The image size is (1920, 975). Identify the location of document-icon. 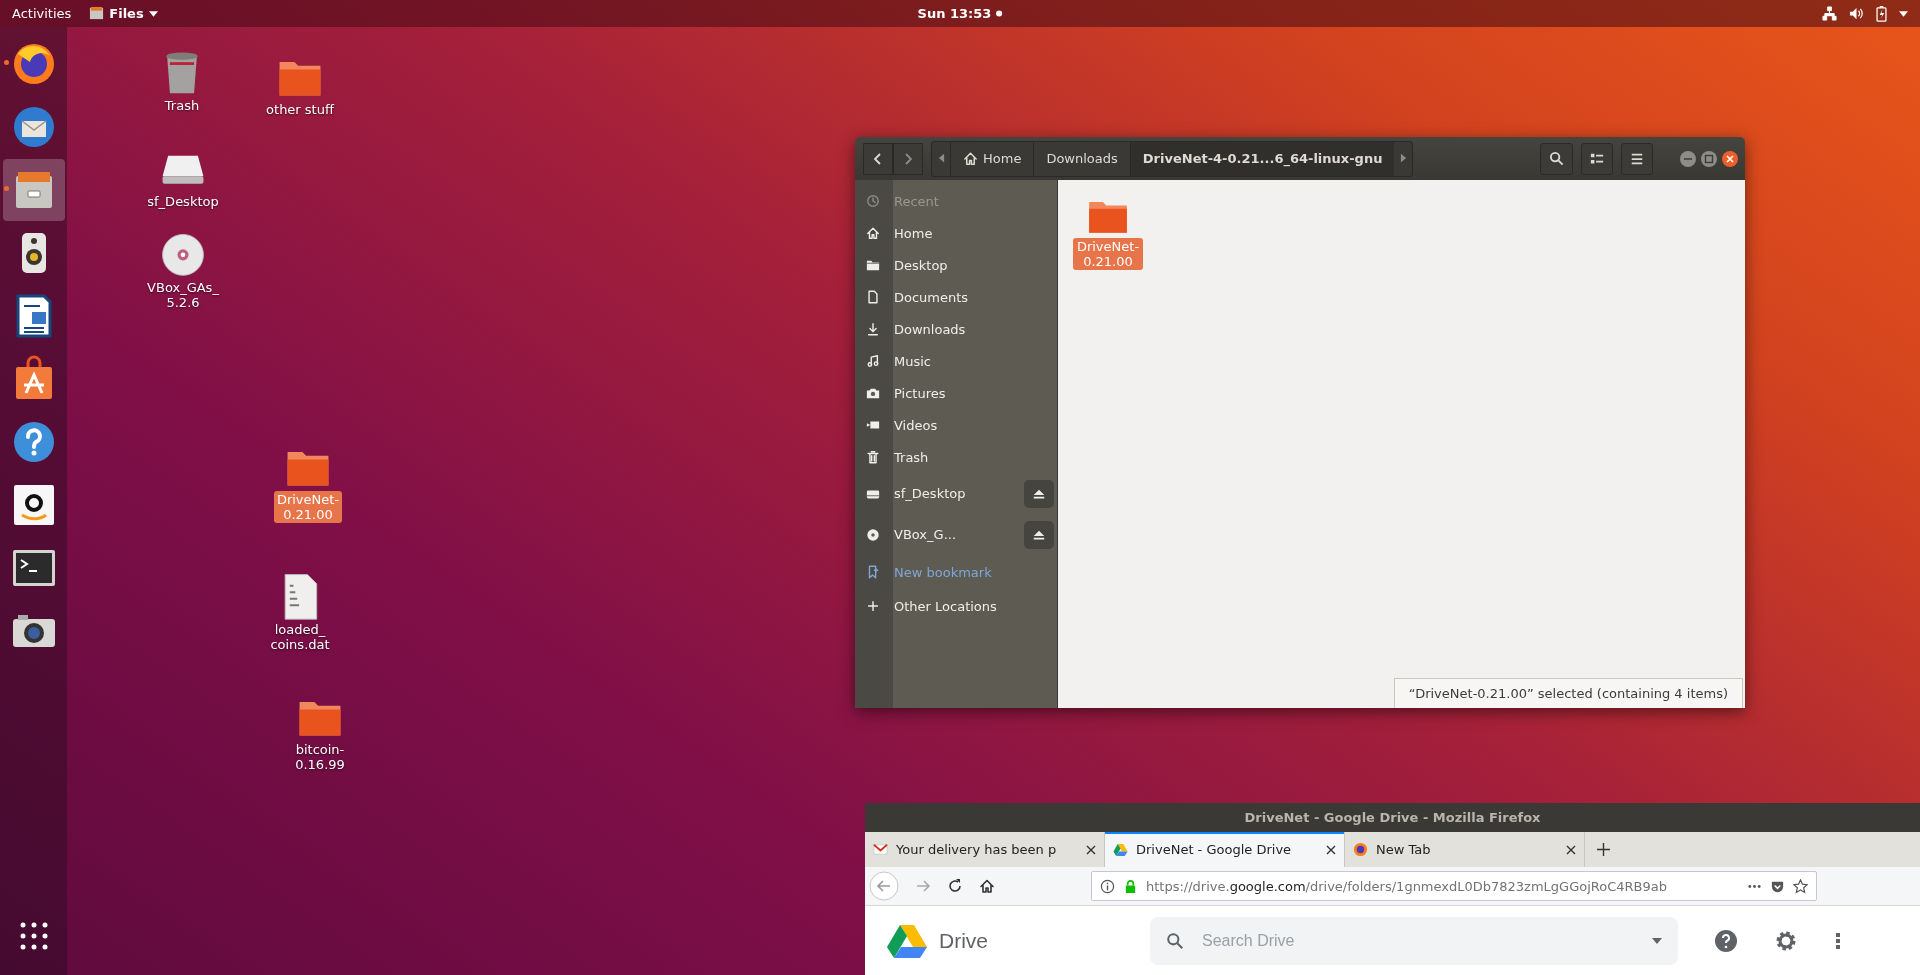
(873, 297).